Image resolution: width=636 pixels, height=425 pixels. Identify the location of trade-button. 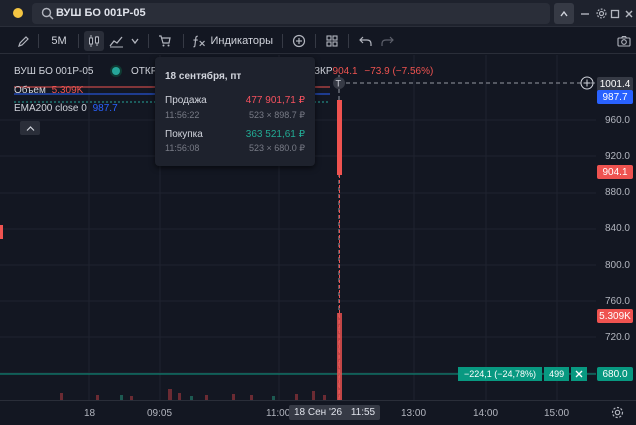
(165, 41).